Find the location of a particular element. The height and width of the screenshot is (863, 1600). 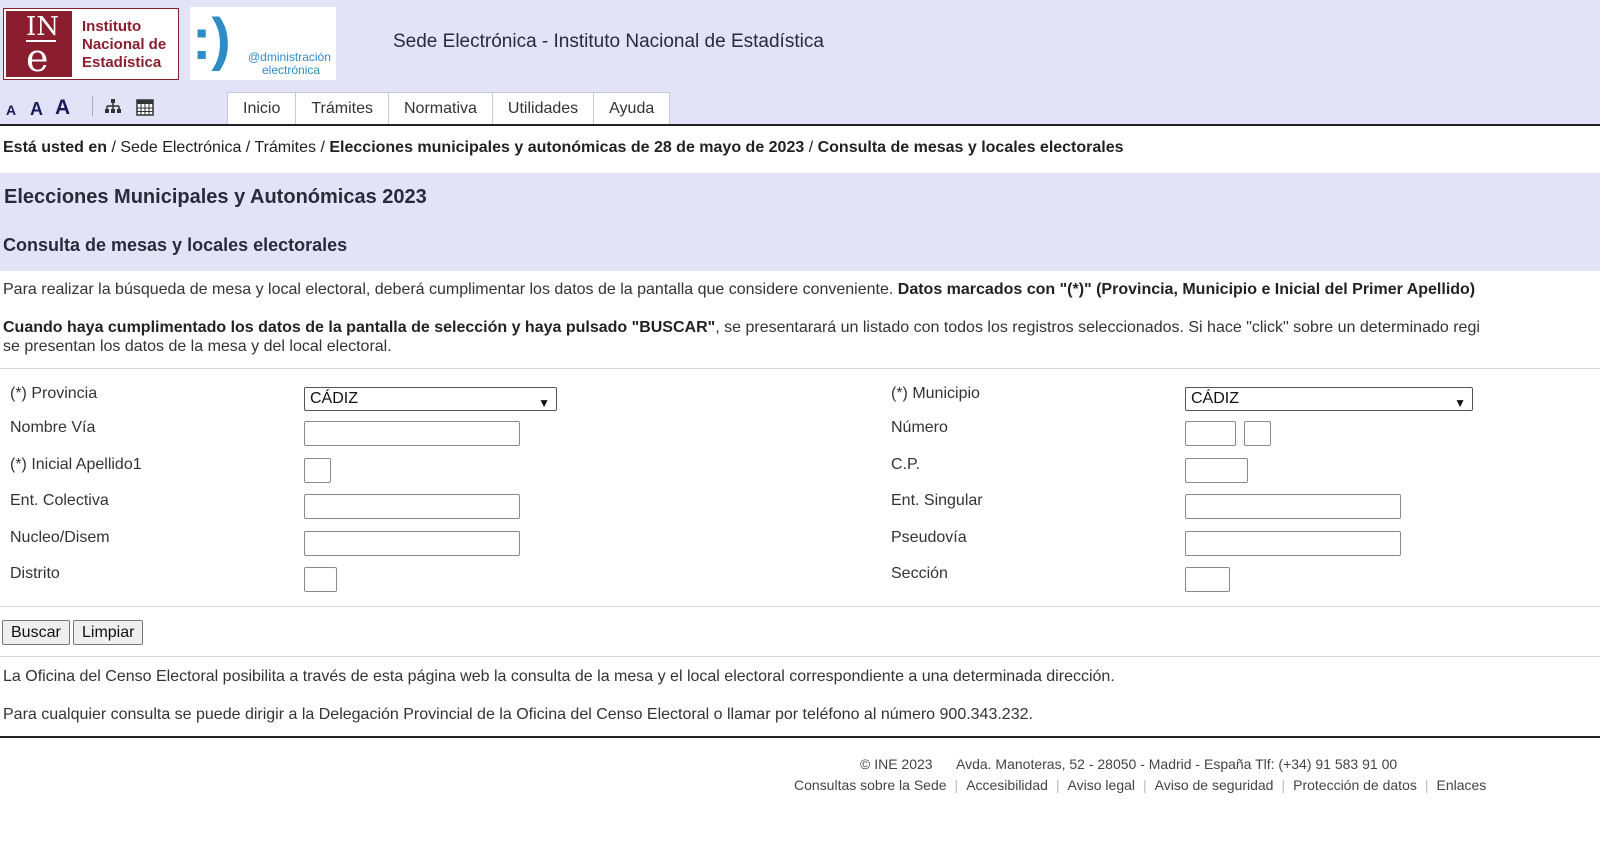

buscar-button: Buscar is located at coordinates (36, 632).